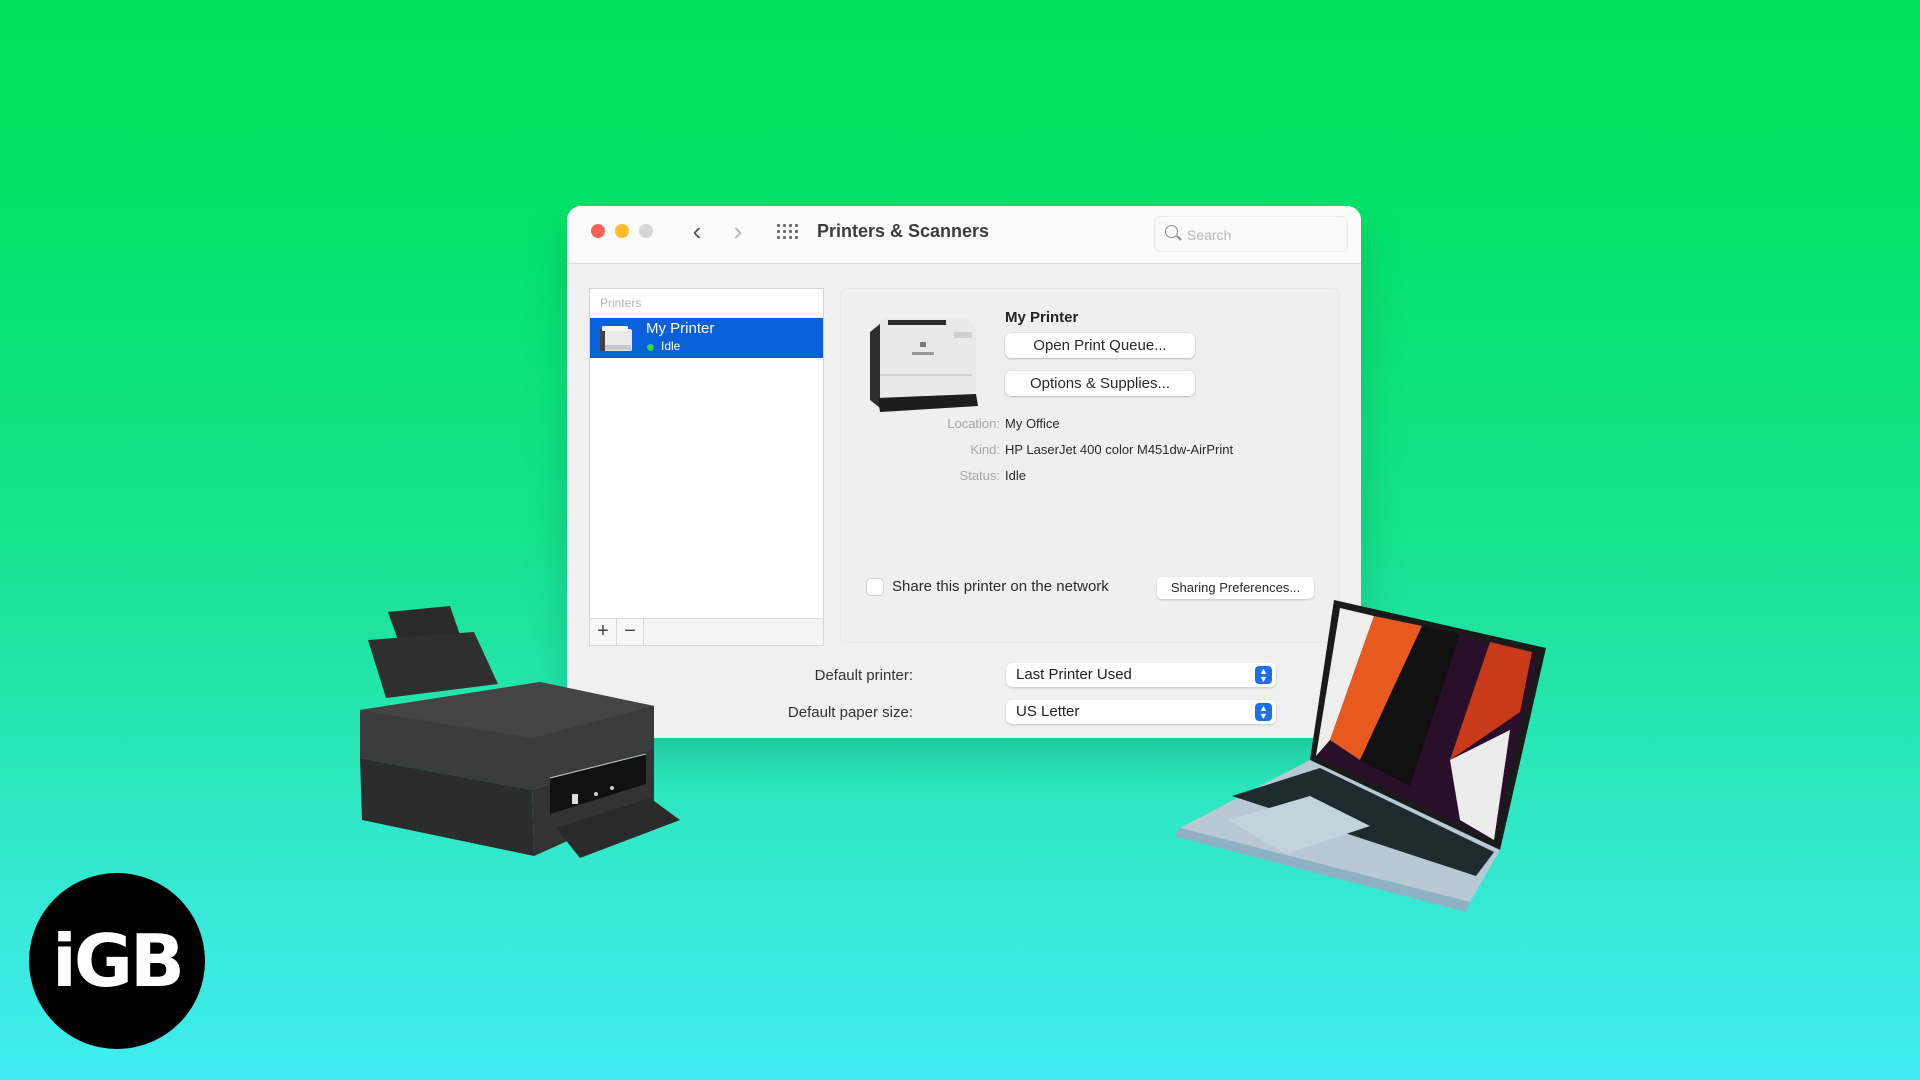 The image size is (1920, 1080). Describe the element at coordinates (875, 587) in the screenshot. I see `share-printer-checkbox` at that location.